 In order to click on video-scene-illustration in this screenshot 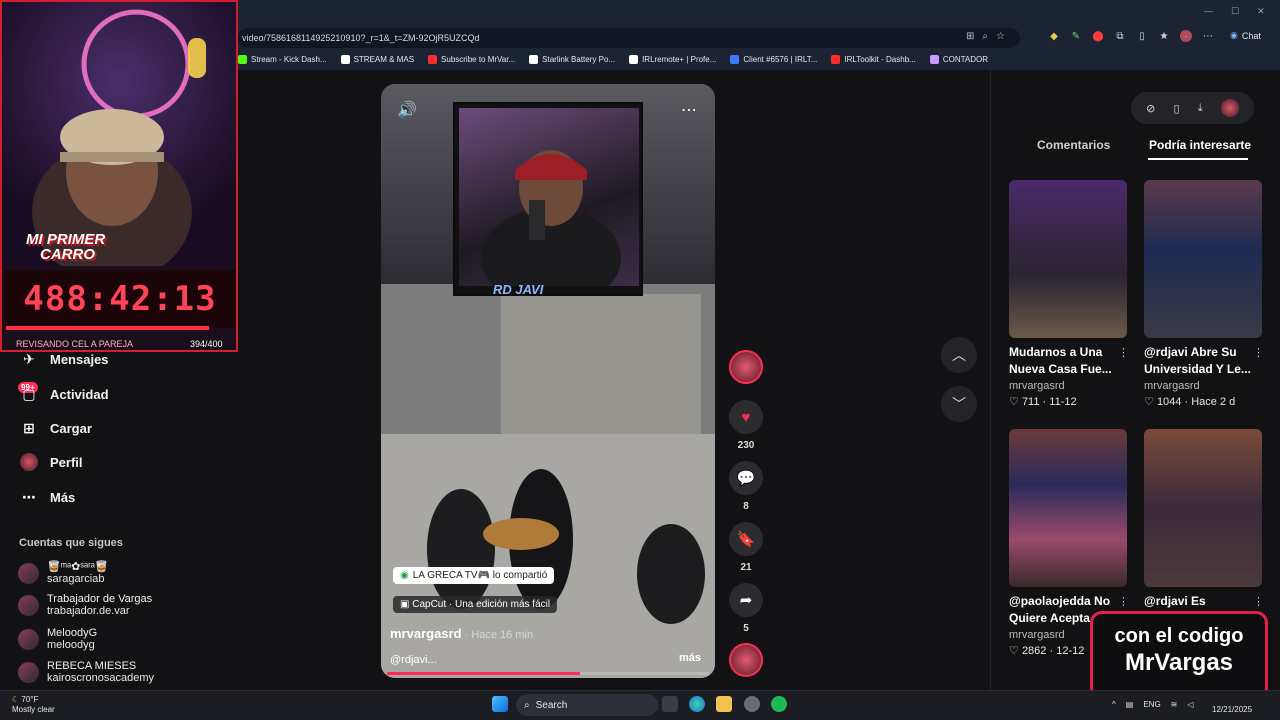, I will do `click(548, 481)`.